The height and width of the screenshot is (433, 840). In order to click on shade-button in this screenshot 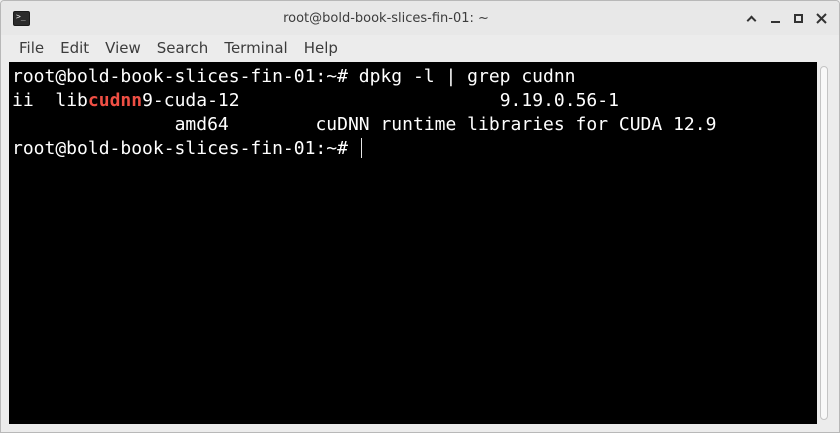, I will do `click(751, 18)`.